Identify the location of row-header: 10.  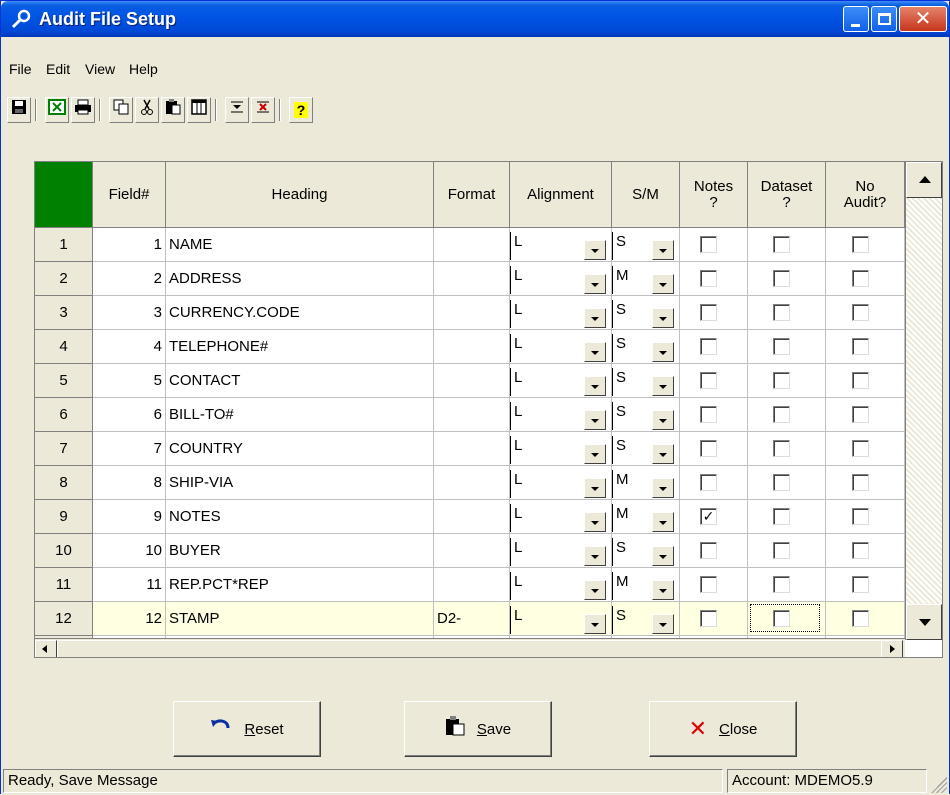
(64, 551).